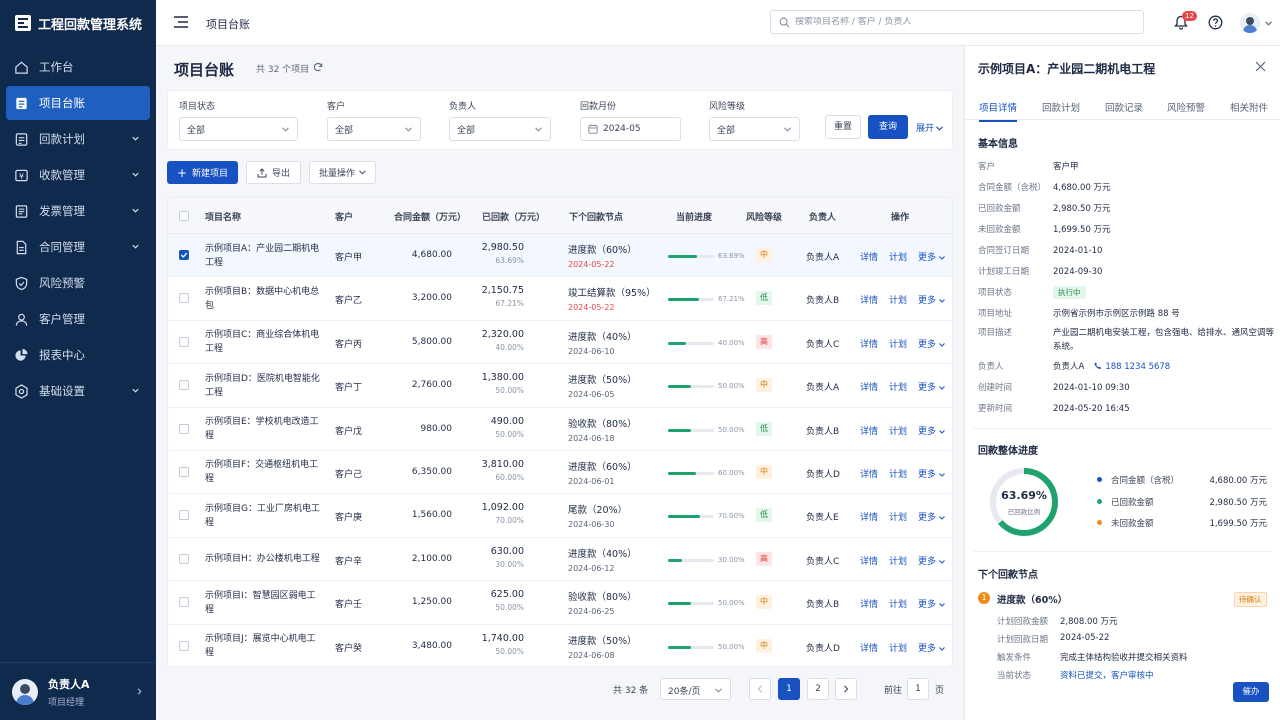 This screenshot has height=720, width=1280. What do you see at coordinates (202, 172) in the screenshot?
I see `new-project-button: + 新建项目` at bounding box center [202, 172].